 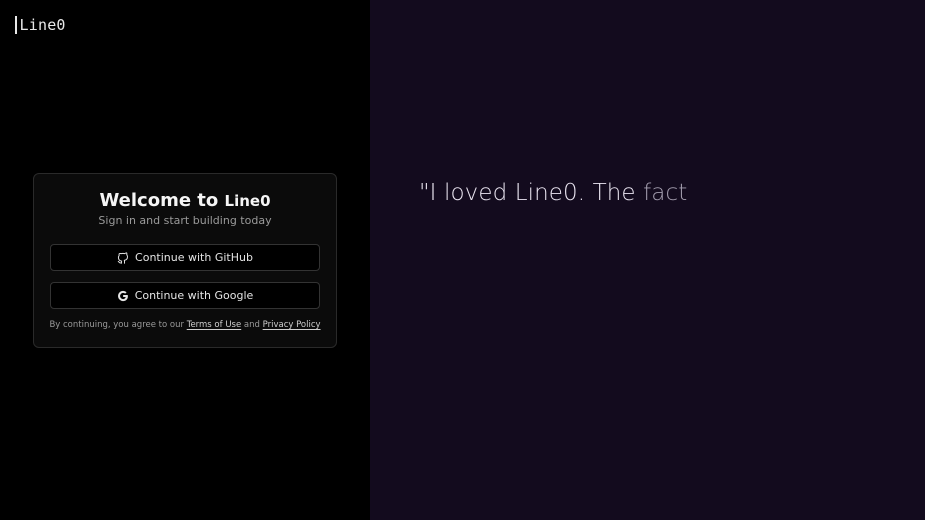 I want to click on welcome-title-brand: Line0, so click(x=247, y=201).